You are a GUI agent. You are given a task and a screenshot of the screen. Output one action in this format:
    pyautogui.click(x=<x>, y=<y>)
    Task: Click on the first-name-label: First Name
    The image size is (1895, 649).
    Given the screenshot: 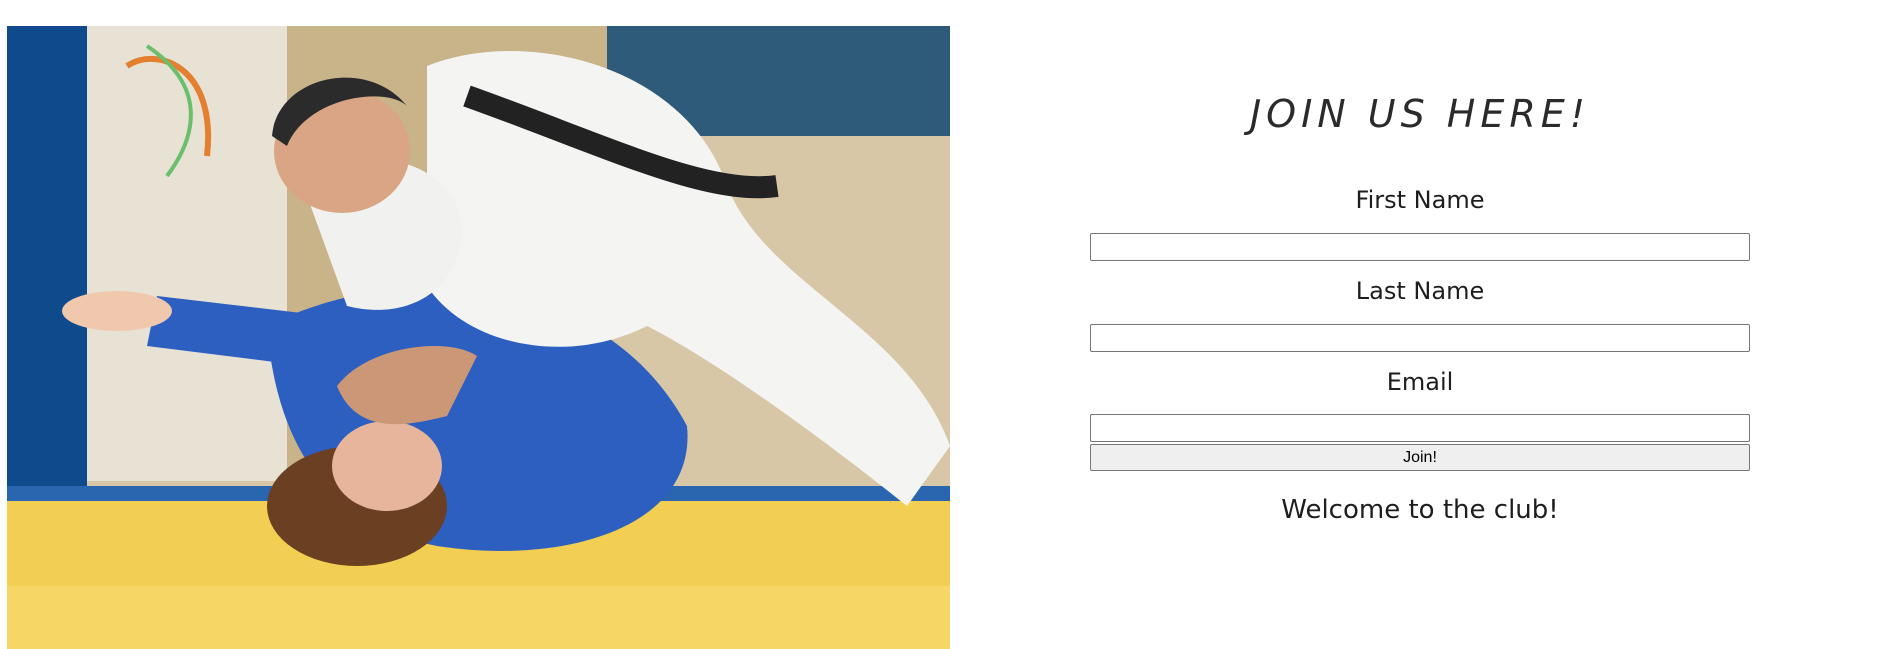 What is the action you would take?
    pyautogui.click(x=1420, y=200)
    